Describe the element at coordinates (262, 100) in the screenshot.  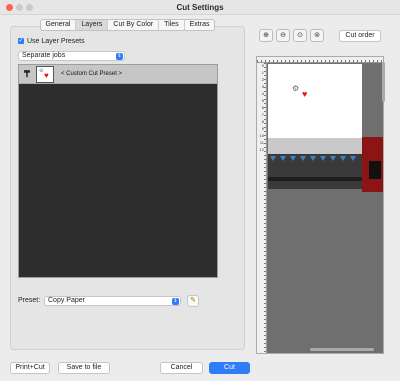
I see `ruler-number: 5` at that location.